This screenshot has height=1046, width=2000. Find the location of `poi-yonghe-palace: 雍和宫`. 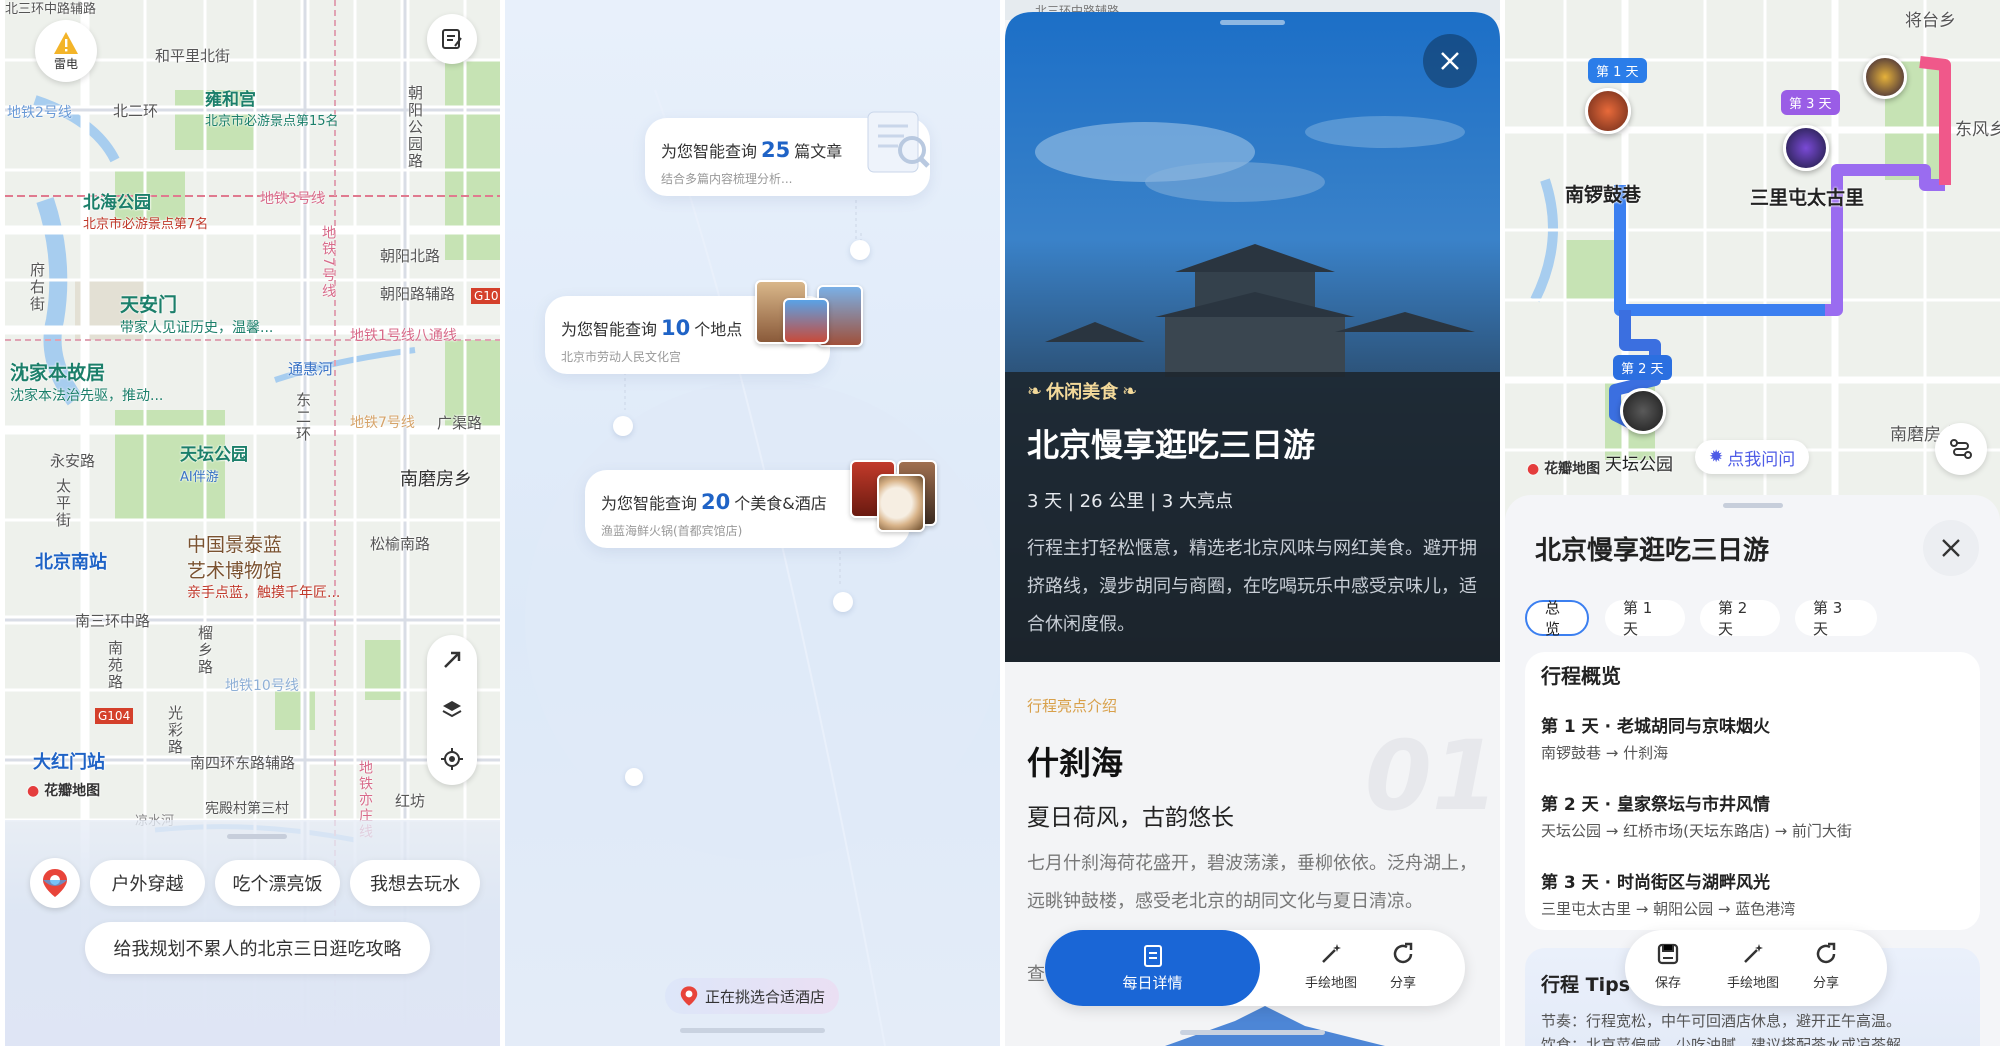

poi-yonghe-palace: 雍和宫 is located at coordinates (230, 97).